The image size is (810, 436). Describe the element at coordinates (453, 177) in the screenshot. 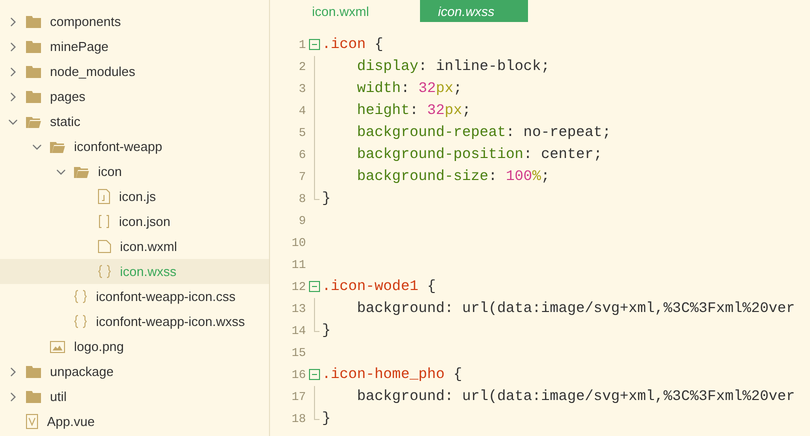

I see `code-line: background-size: 100%;` at that location.